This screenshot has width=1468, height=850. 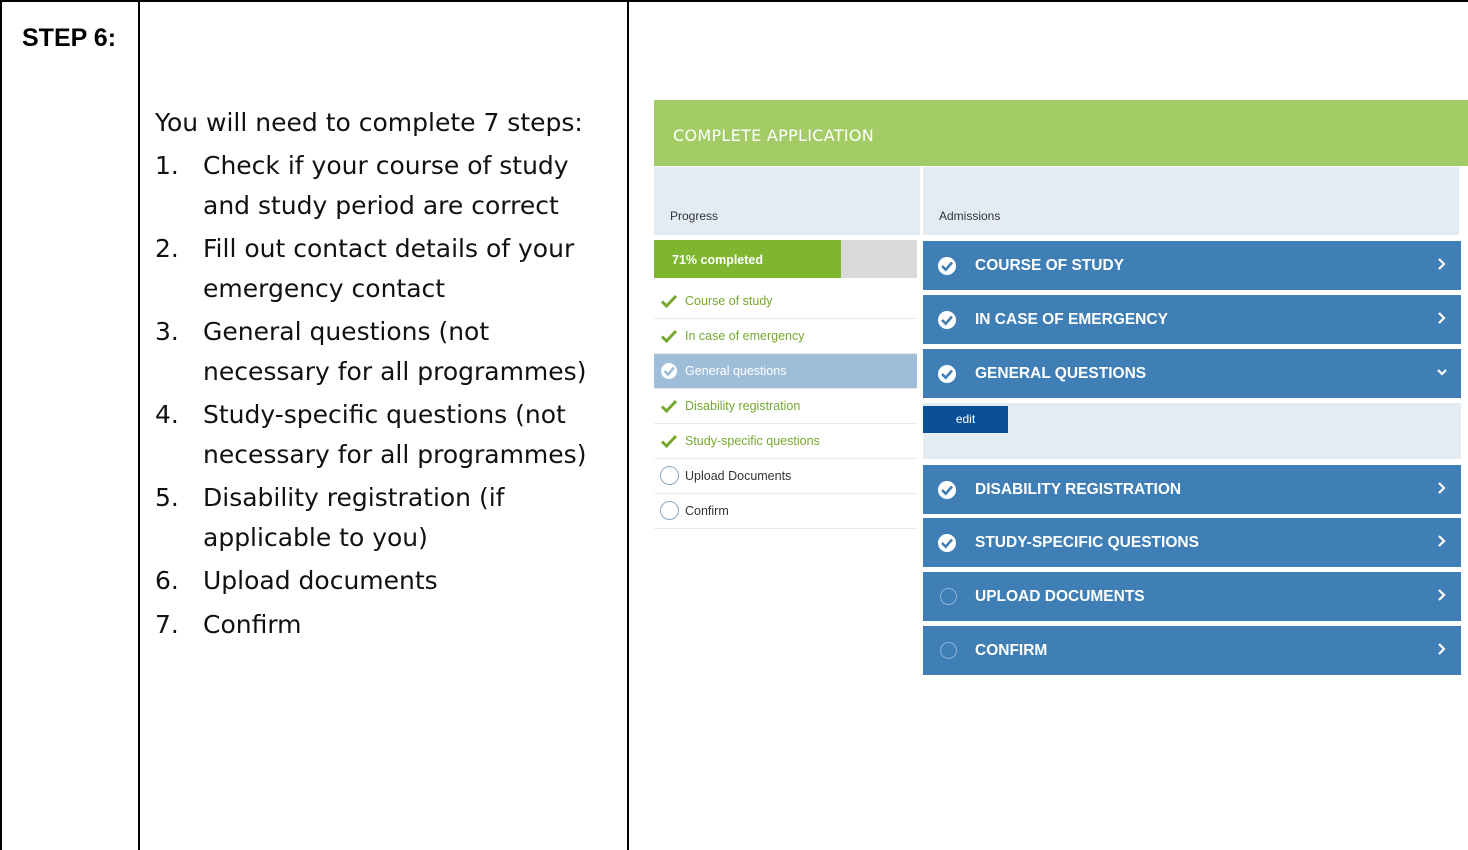 I want to click on accordion-label: GENERAL QUESTIONS, so click(x=1061, y=373).